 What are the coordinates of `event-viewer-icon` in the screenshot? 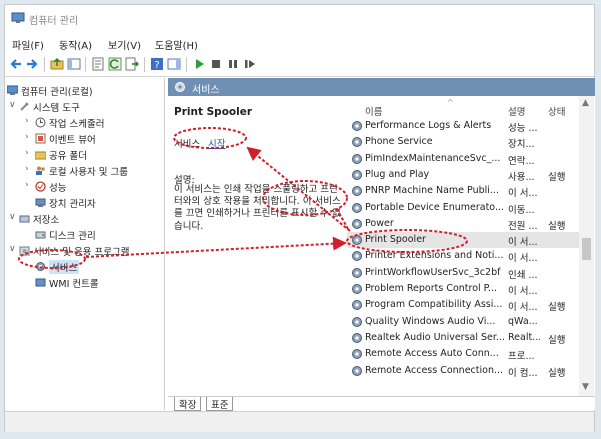 It's located at (40, 138).